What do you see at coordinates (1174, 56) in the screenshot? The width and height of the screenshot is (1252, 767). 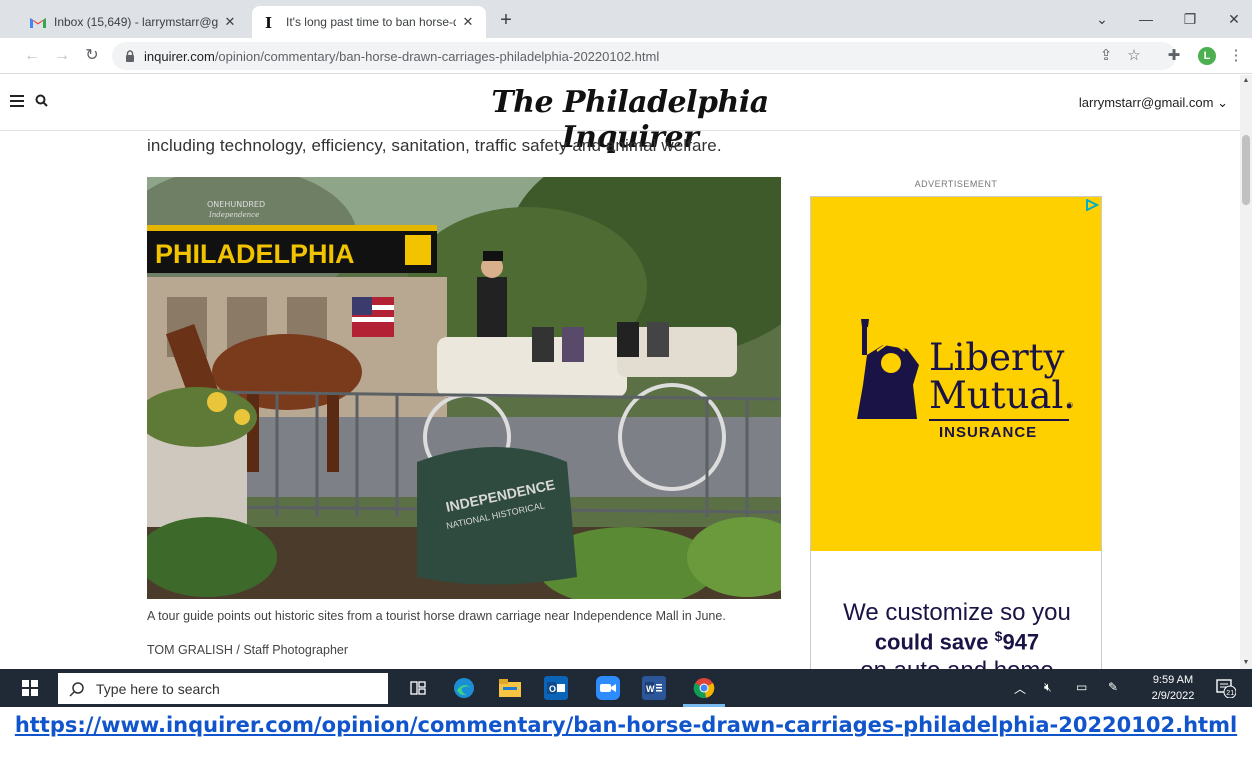 I see `extensions-puzzle-icon: ✚` at bounding box center [1174, 56].